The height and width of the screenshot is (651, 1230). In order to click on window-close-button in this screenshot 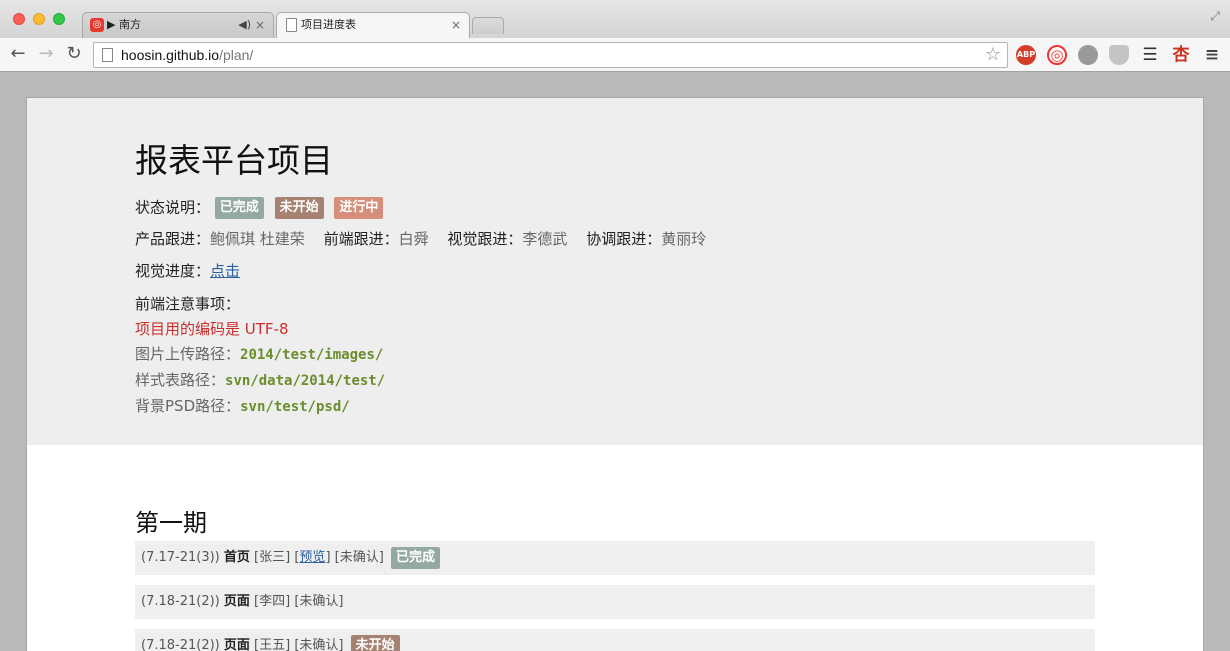, I will do `click(19, 19)`.